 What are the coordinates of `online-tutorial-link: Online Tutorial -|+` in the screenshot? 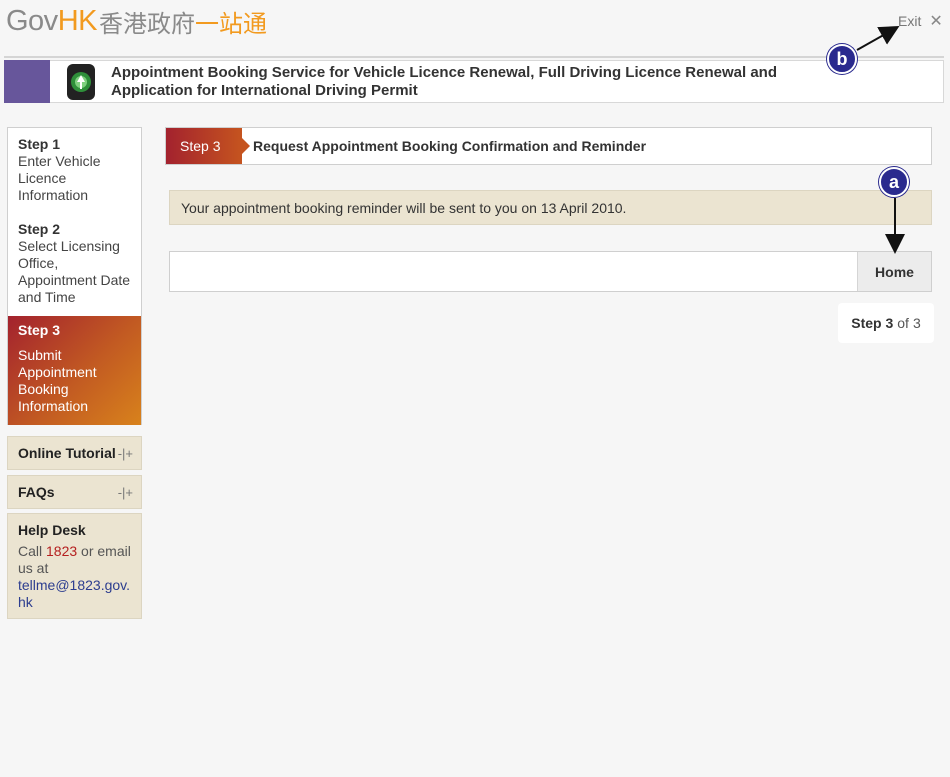 It's located at (74, 453).